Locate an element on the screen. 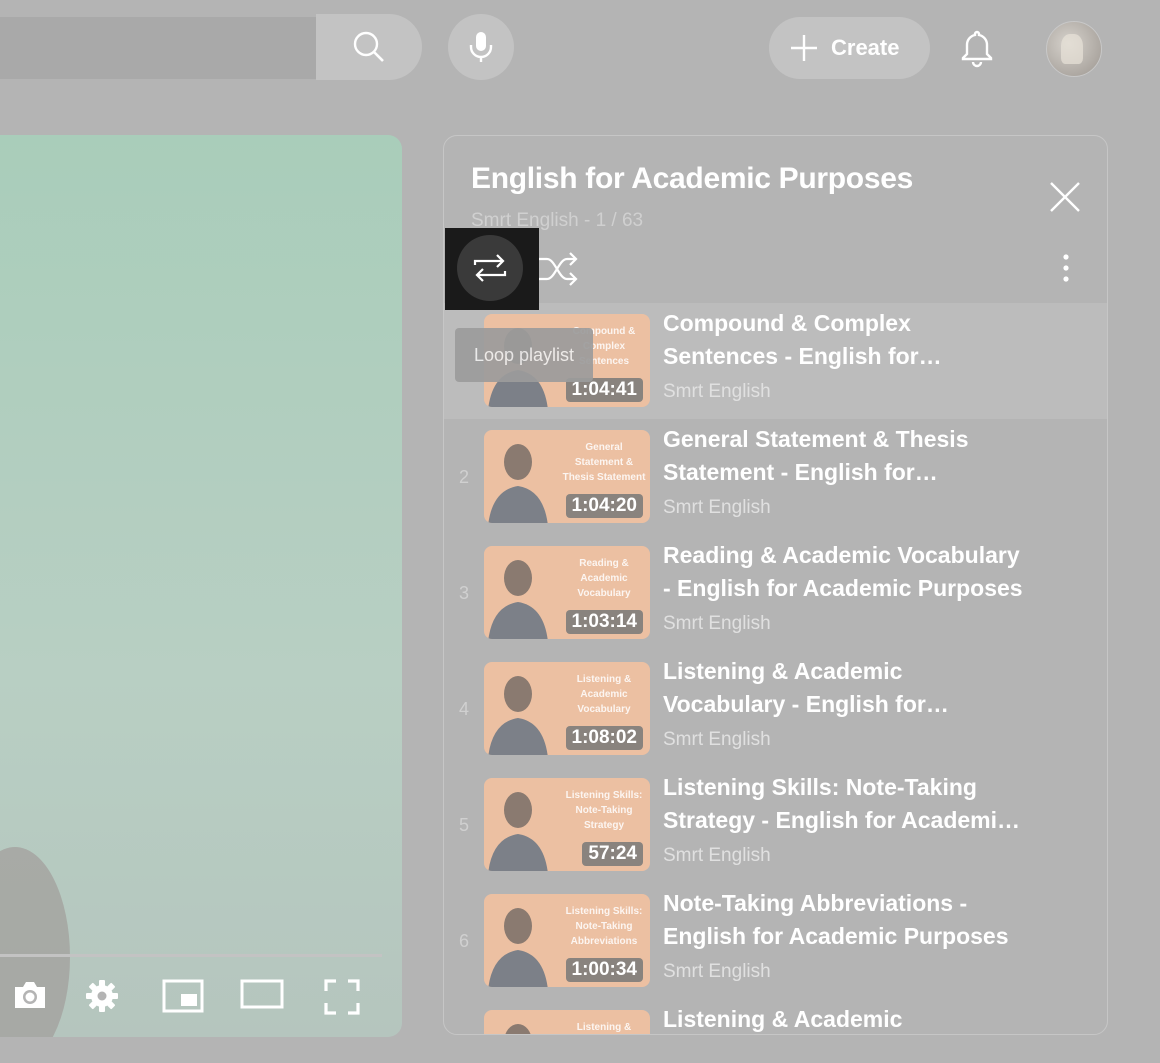  loop-playlist-button is located at coordinates (490, 268).